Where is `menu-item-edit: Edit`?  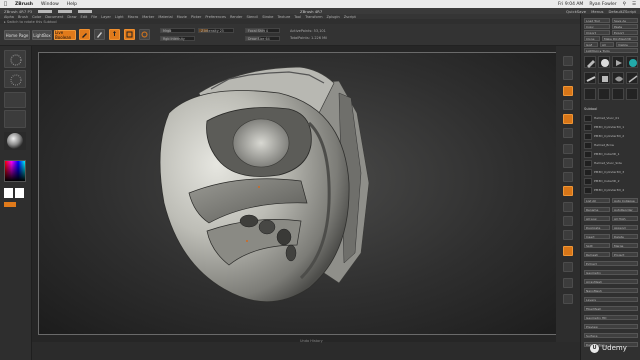 menu-item-edit: Edit is located at coordinates (84, 17).